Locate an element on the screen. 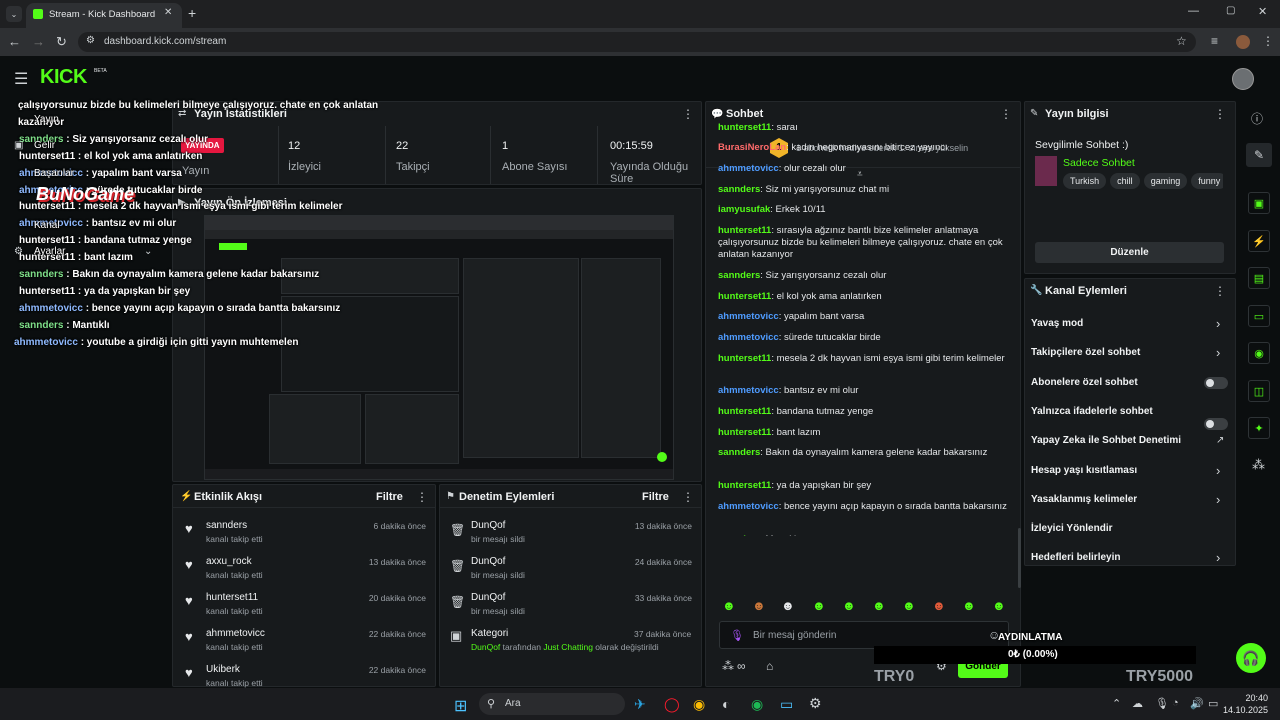 The height and width of the screenshot is (720, 1280). nav-item-yayin: Yayın is located at coordinates (46, 119).